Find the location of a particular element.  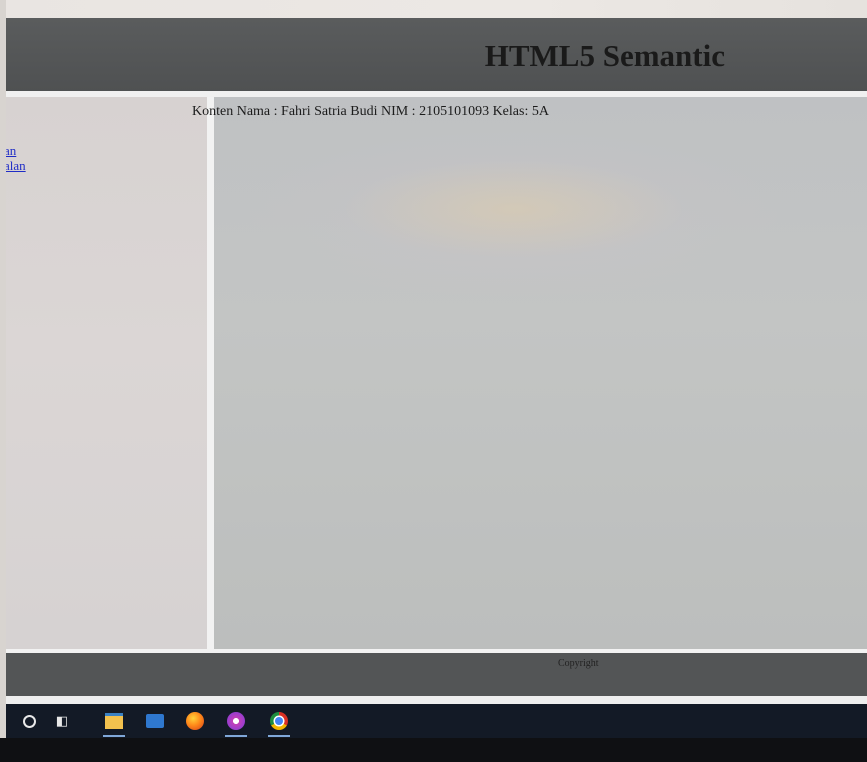

browser-button is located at coordinates (236, 721).